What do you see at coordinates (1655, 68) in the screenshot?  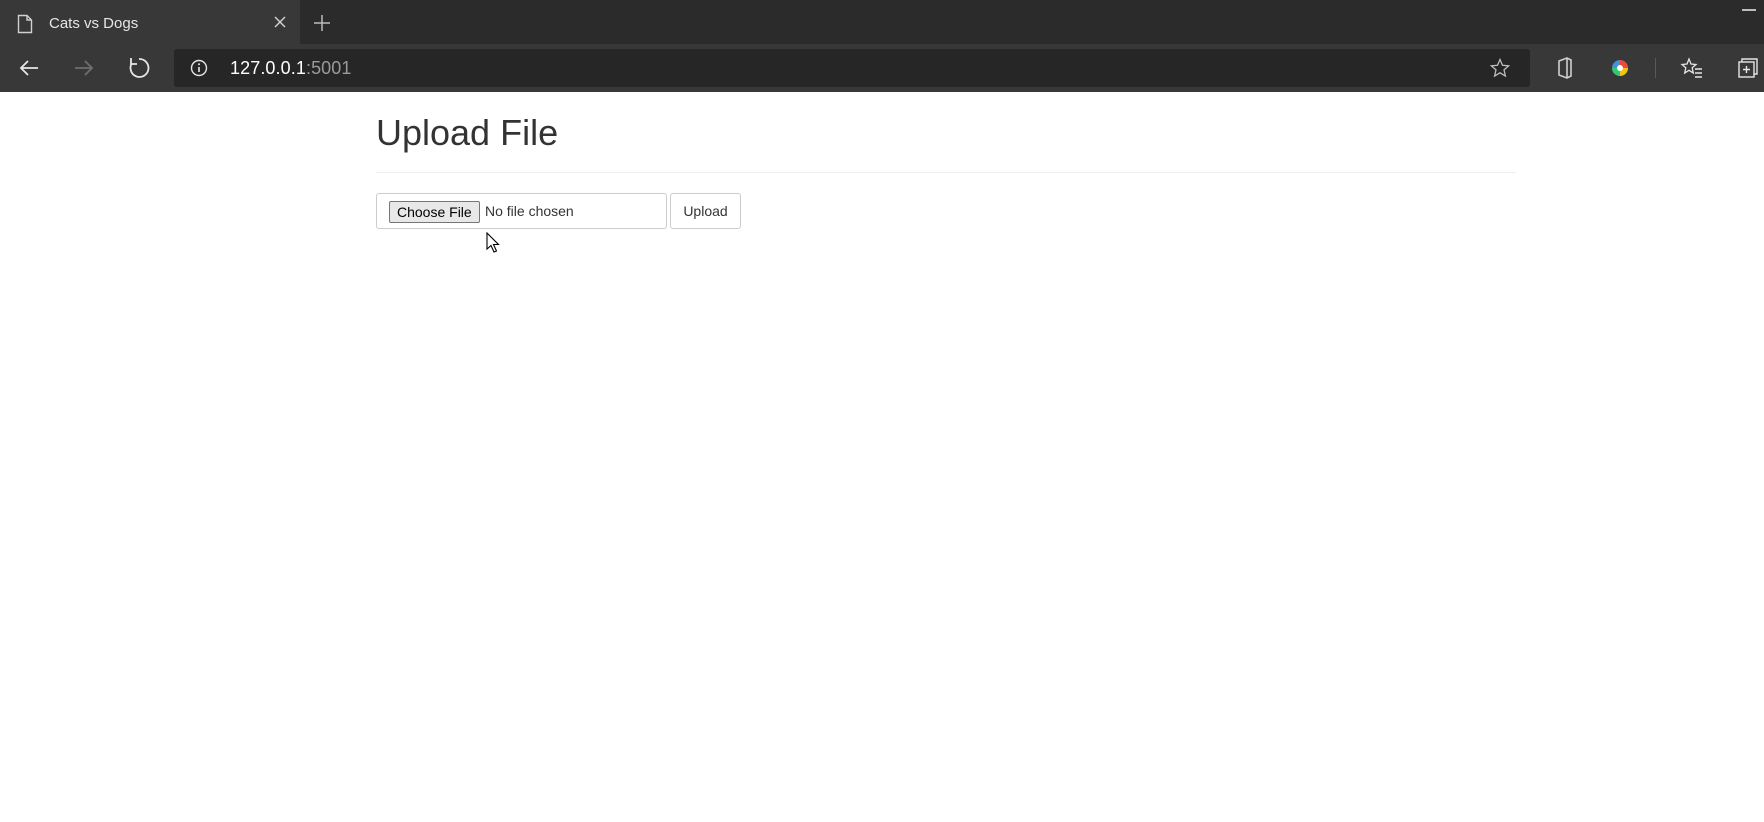 I see `toolbar-separator` at bounding box center [1655, 68].